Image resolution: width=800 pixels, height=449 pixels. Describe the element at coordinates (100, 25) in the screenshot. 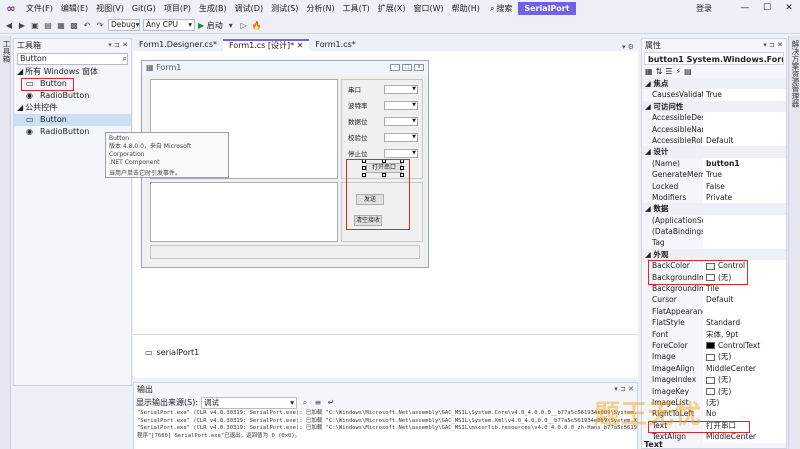

I see `redo-icon: ↷` at that location.